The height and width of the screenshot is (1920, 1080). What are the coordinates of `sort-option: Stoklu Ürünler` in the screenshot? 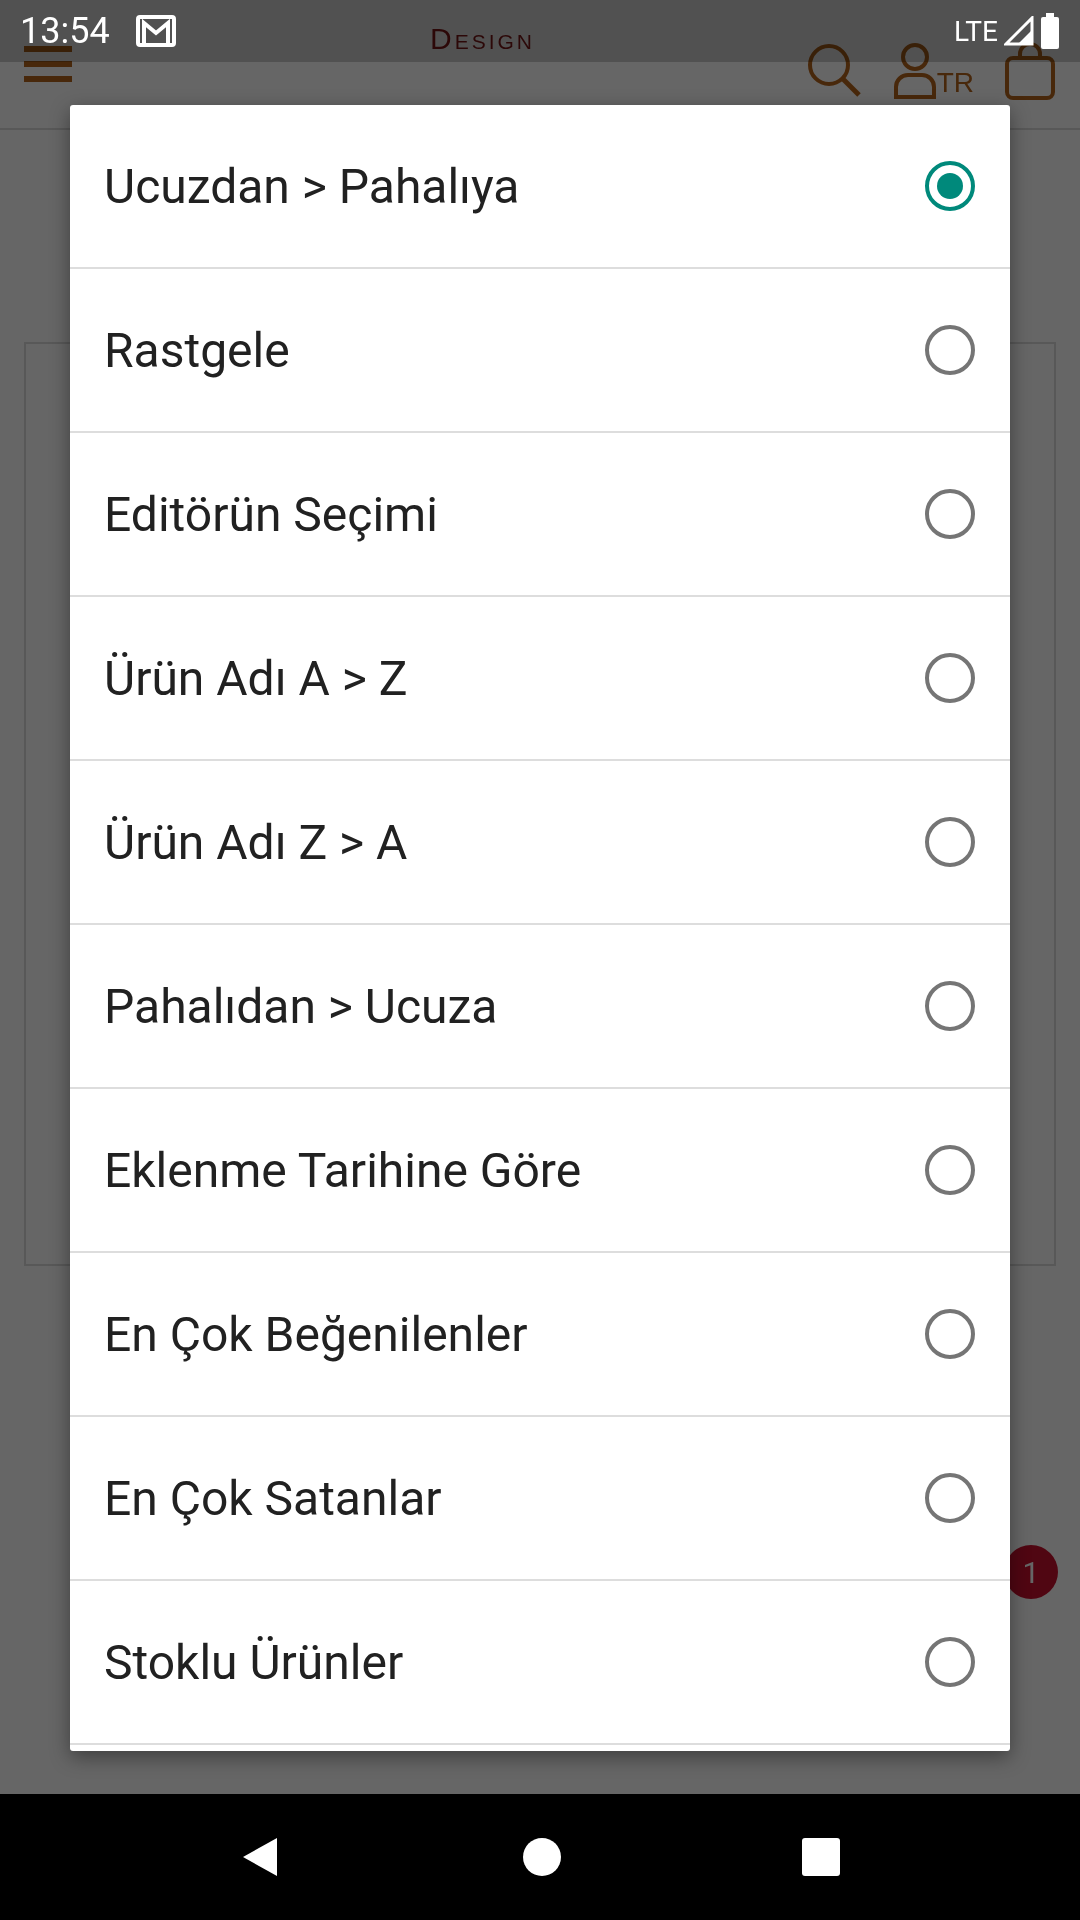 It's located at (540, 1663).